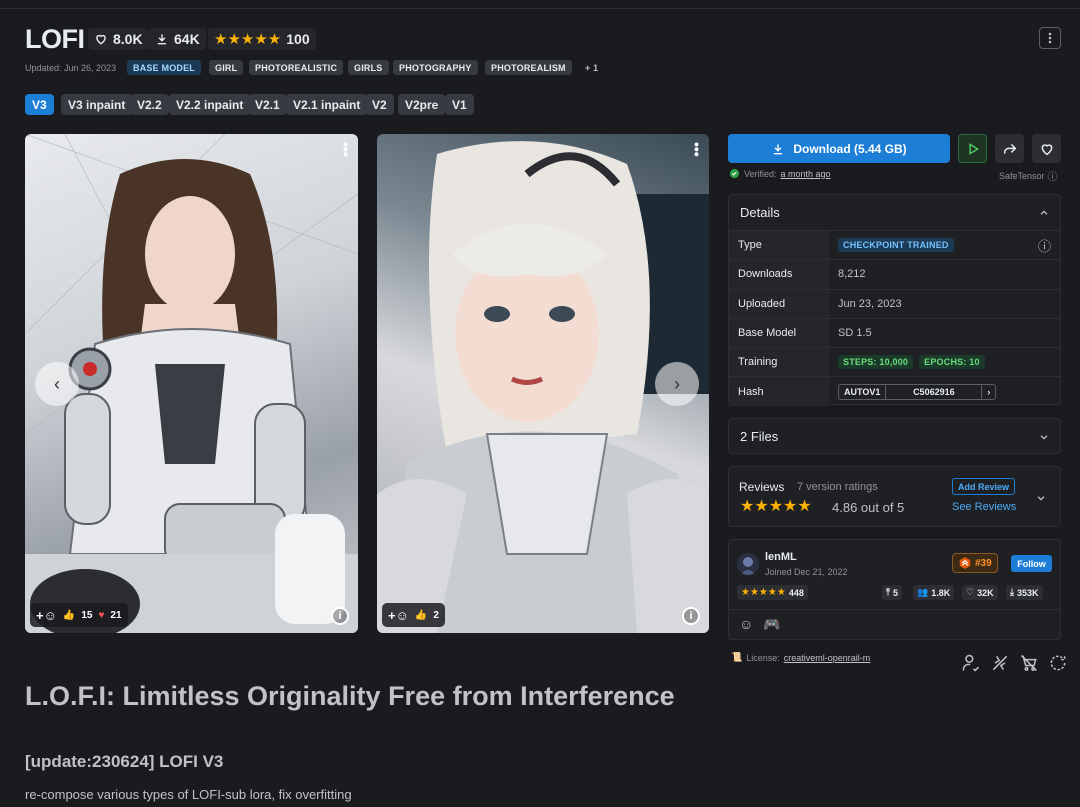 This screenshot has width=1080, height=807. Describe the element at coordinates (850, 148) in the screenshot. I see `download-label: Download (5.44 GB)` at that location.